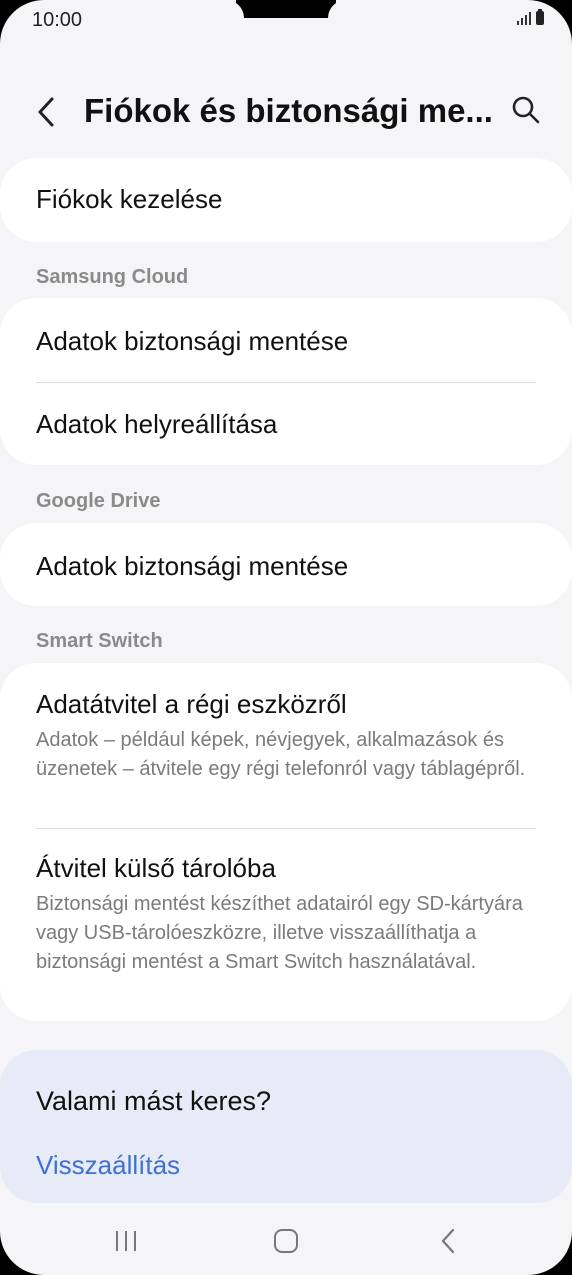 The height and width of the screenshot is (1275, 572). I want to click on google-backup-label: Adatok biztonsági mentése, so click(192, 566).